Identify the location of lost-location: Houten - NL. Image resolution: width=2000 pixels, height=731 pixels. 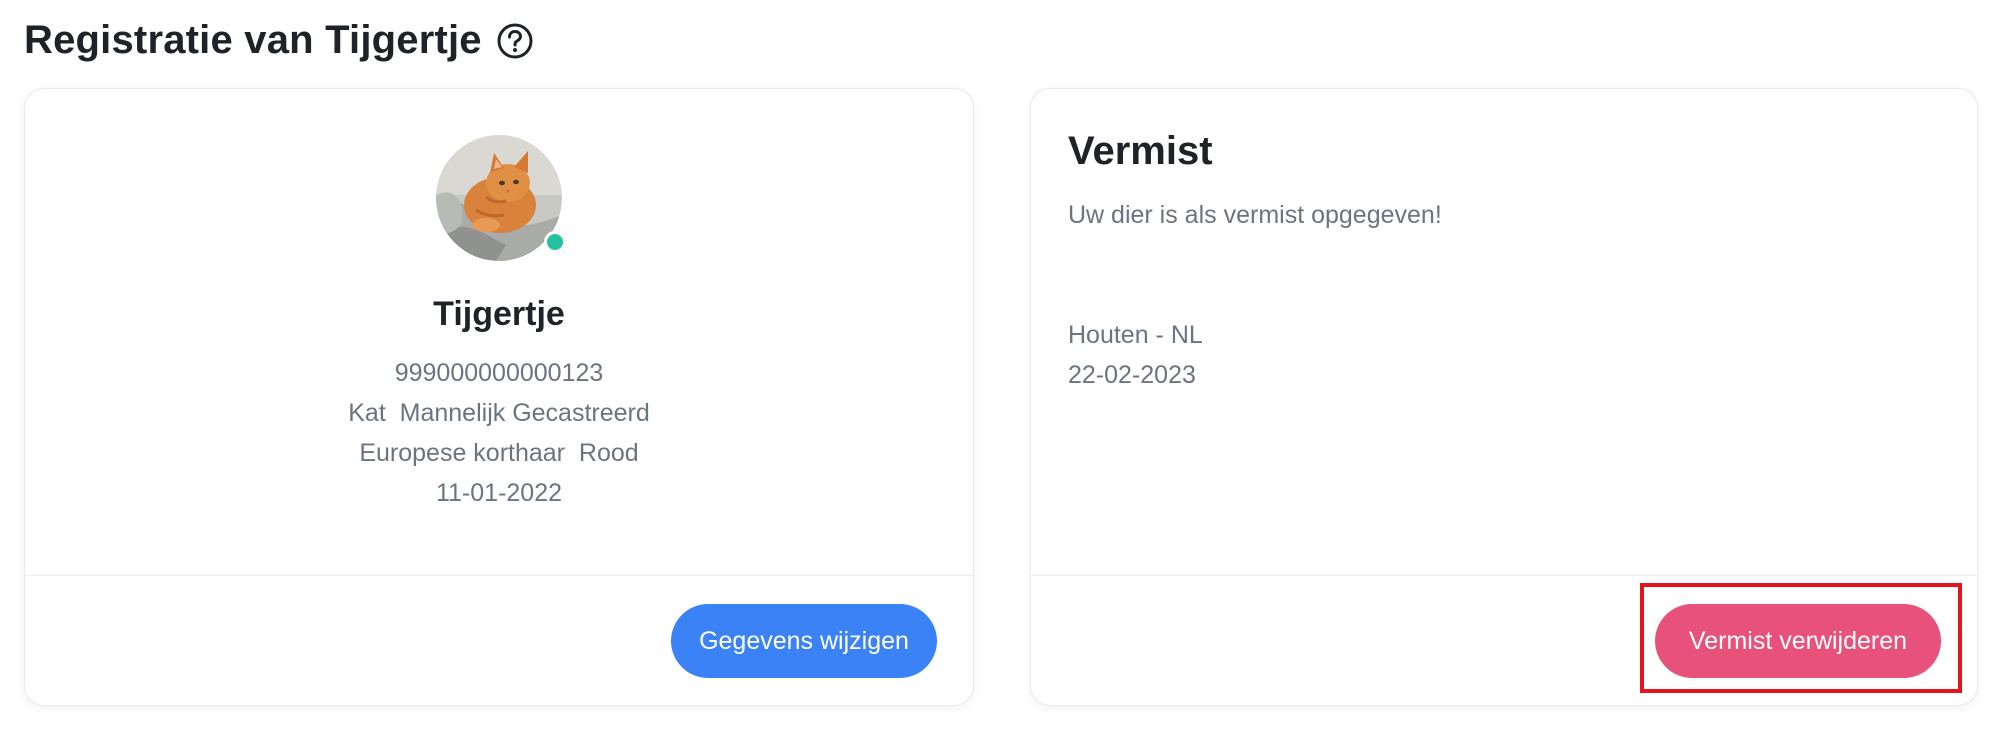
(1135, 335).